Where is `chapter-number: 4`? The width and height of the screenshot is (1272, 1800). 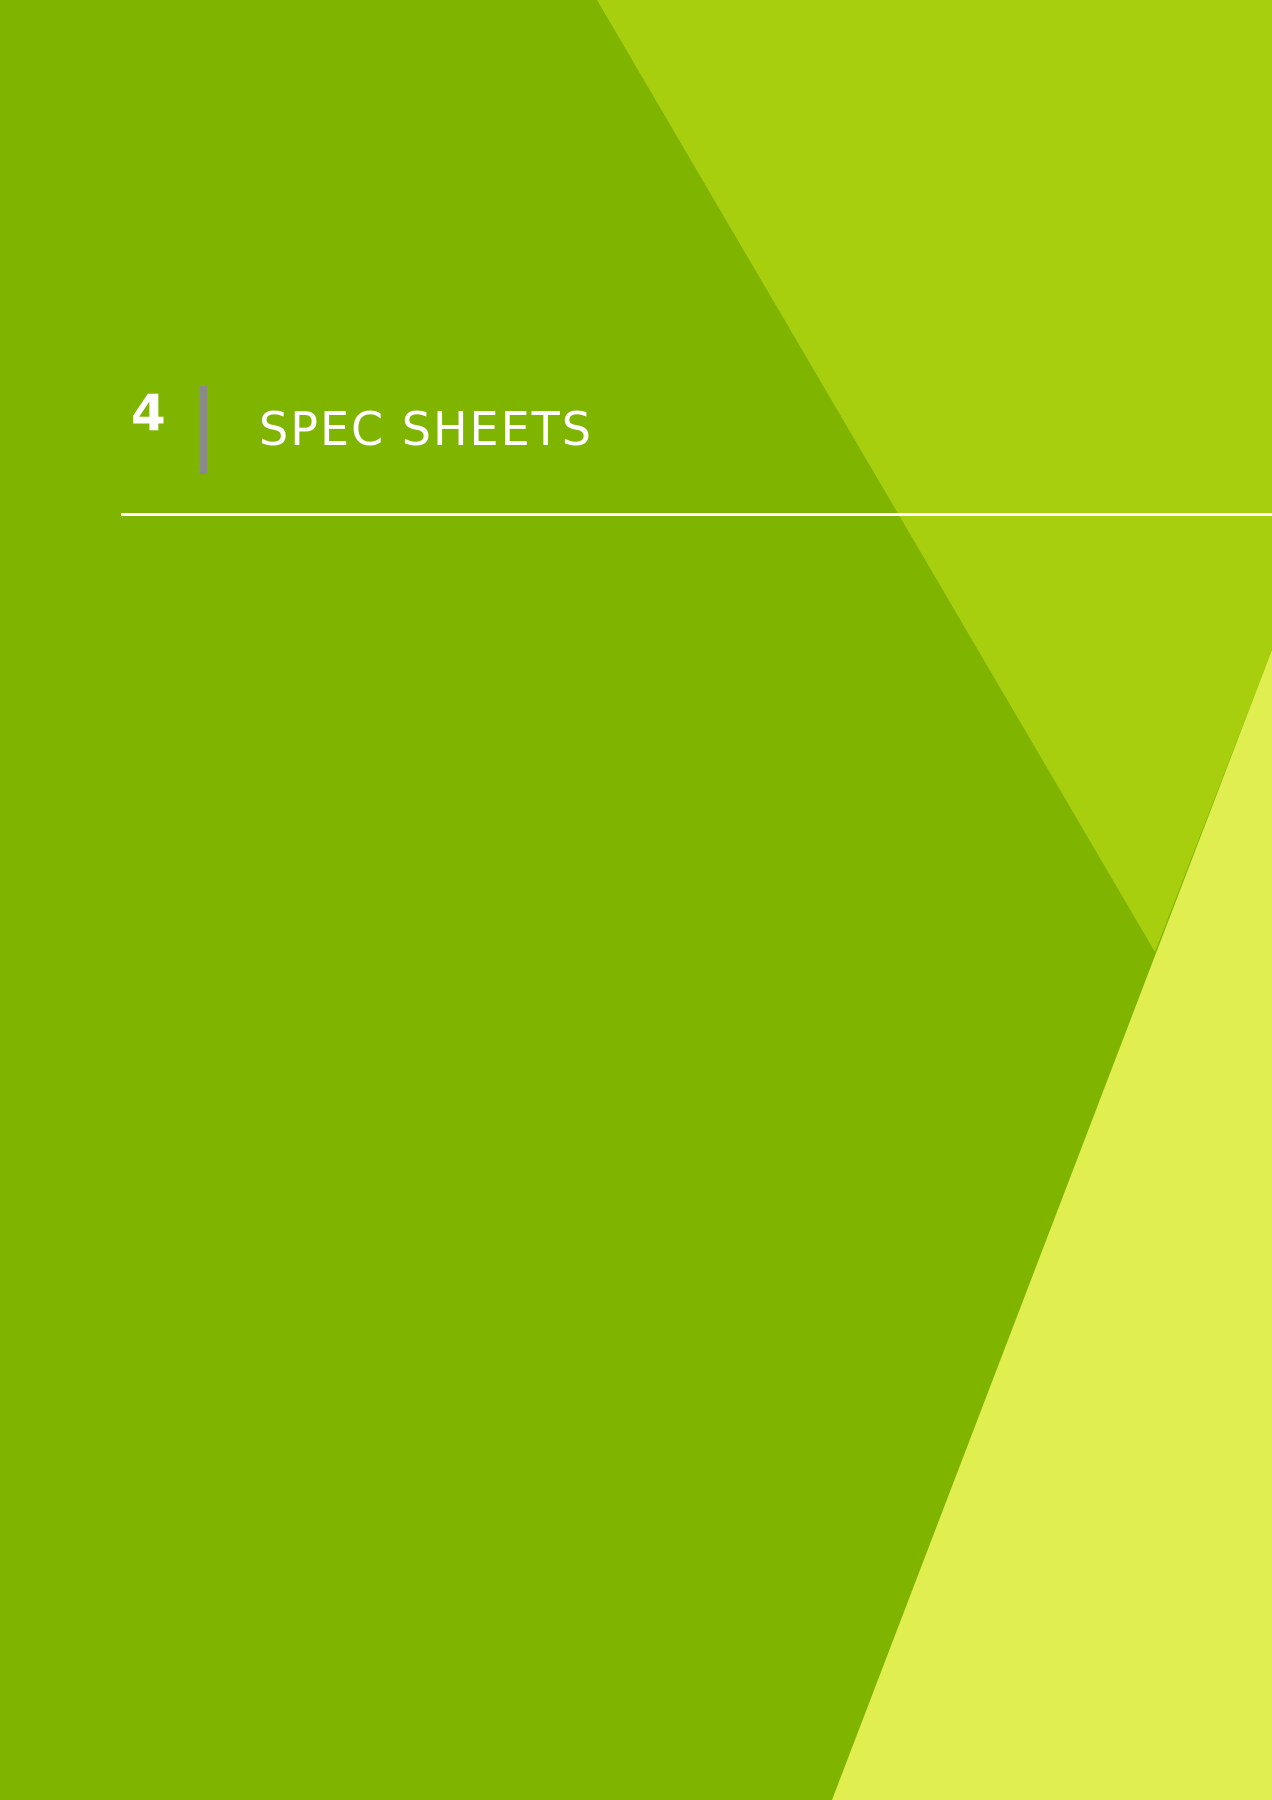 chapter-number: 4 is located at coordinates (148, 413).